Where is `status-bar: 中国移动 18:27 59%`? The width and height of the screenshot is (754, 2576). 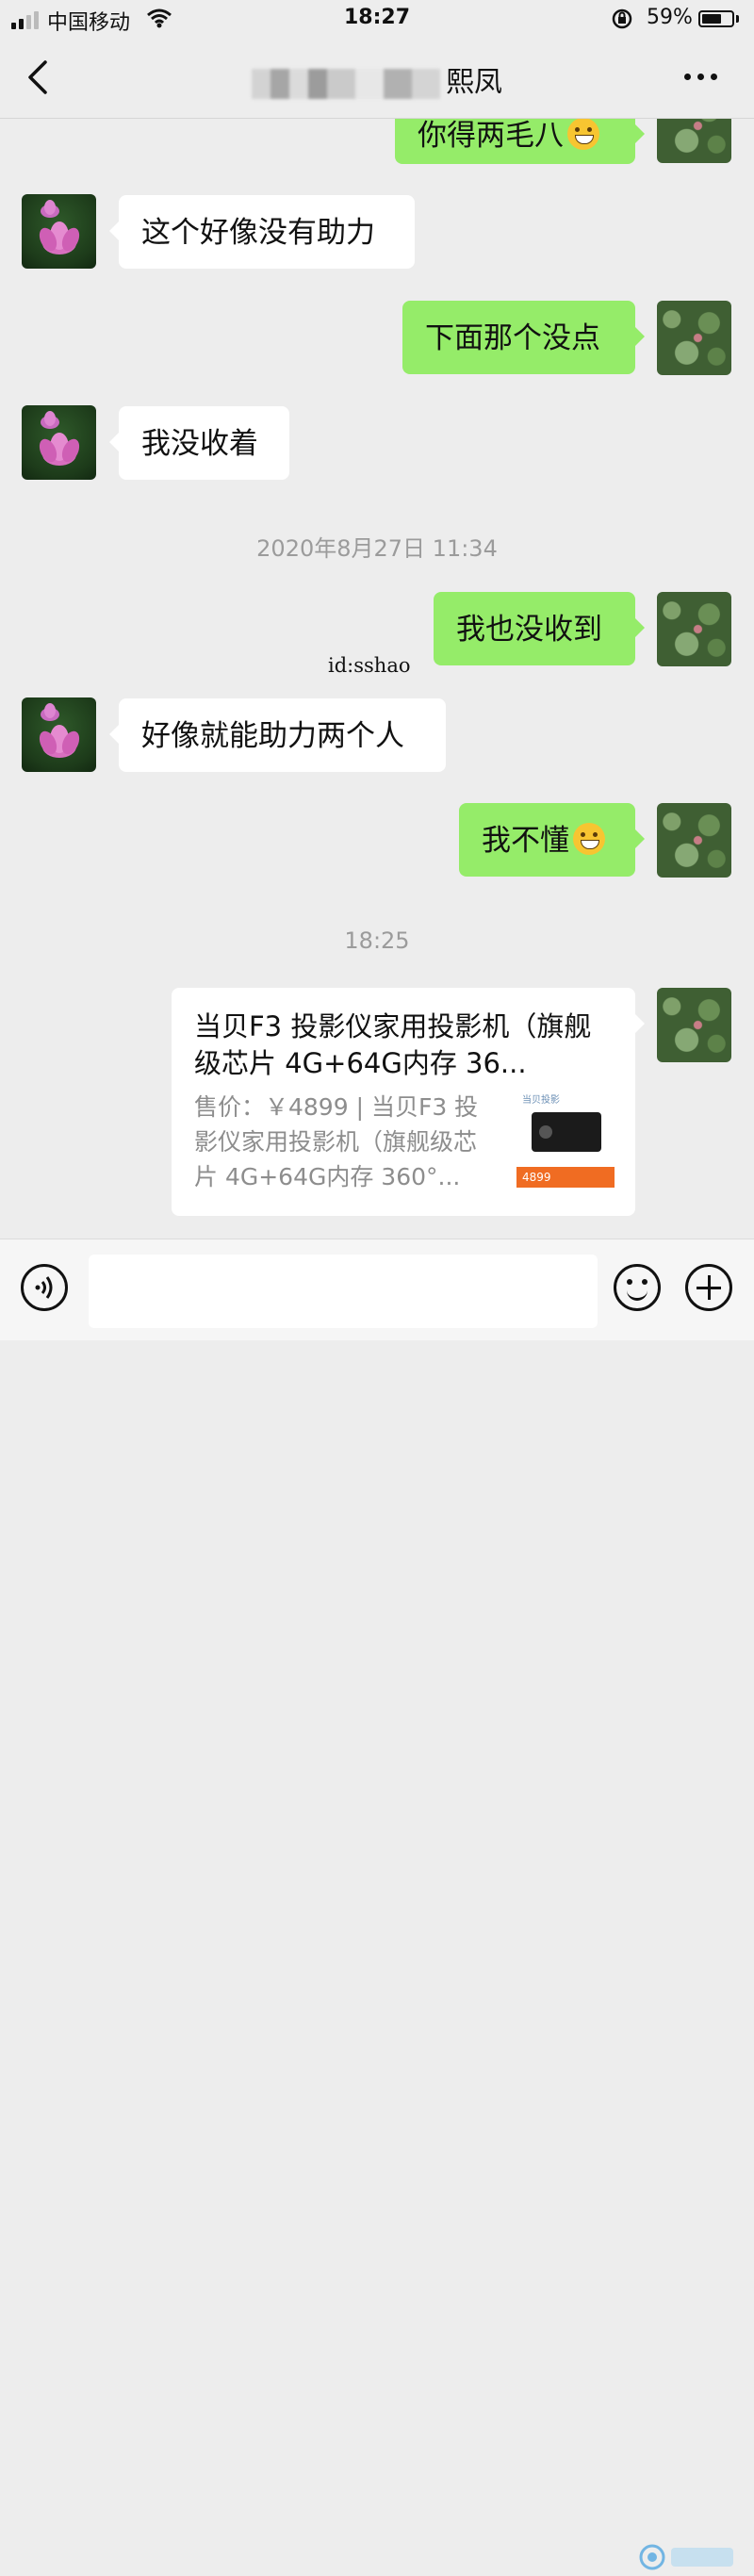 status-bar: 中国移动 18:27 59% is located at coordinates (377, 19).